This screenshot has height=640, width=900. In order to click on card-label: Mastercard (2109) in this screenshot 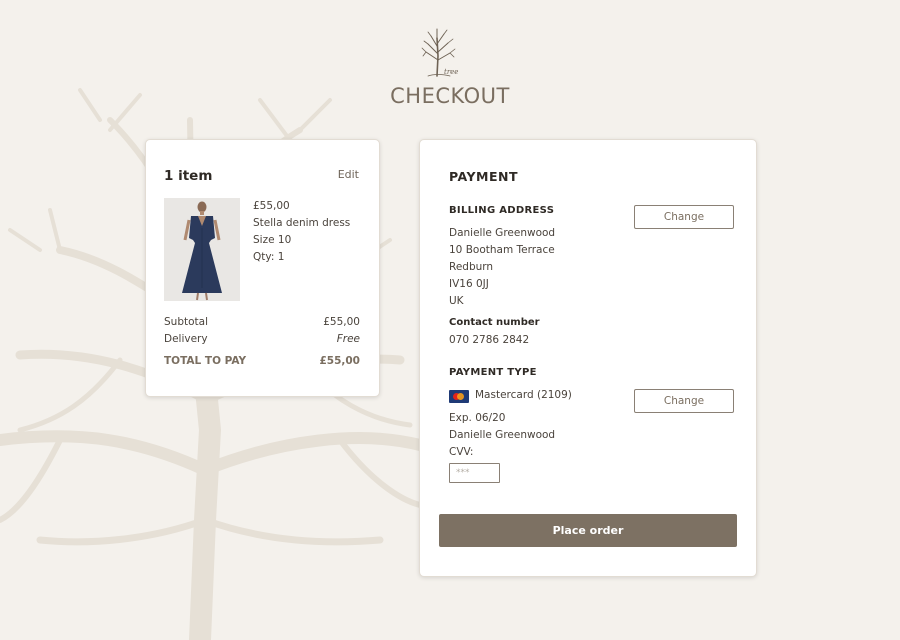, I will do `click(523, 395)`.